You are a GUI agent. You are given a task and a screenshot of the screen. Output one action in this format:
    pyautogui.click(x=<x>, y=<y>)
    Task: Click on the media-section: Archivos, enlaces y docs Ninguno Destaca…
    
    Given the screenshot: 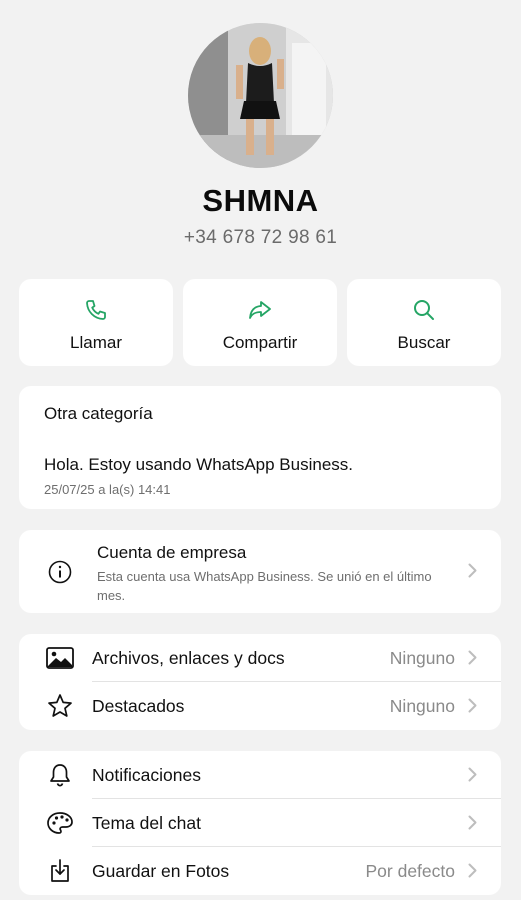 What is the action you would take?
    pyautogui.click(x=260, y=682)
    